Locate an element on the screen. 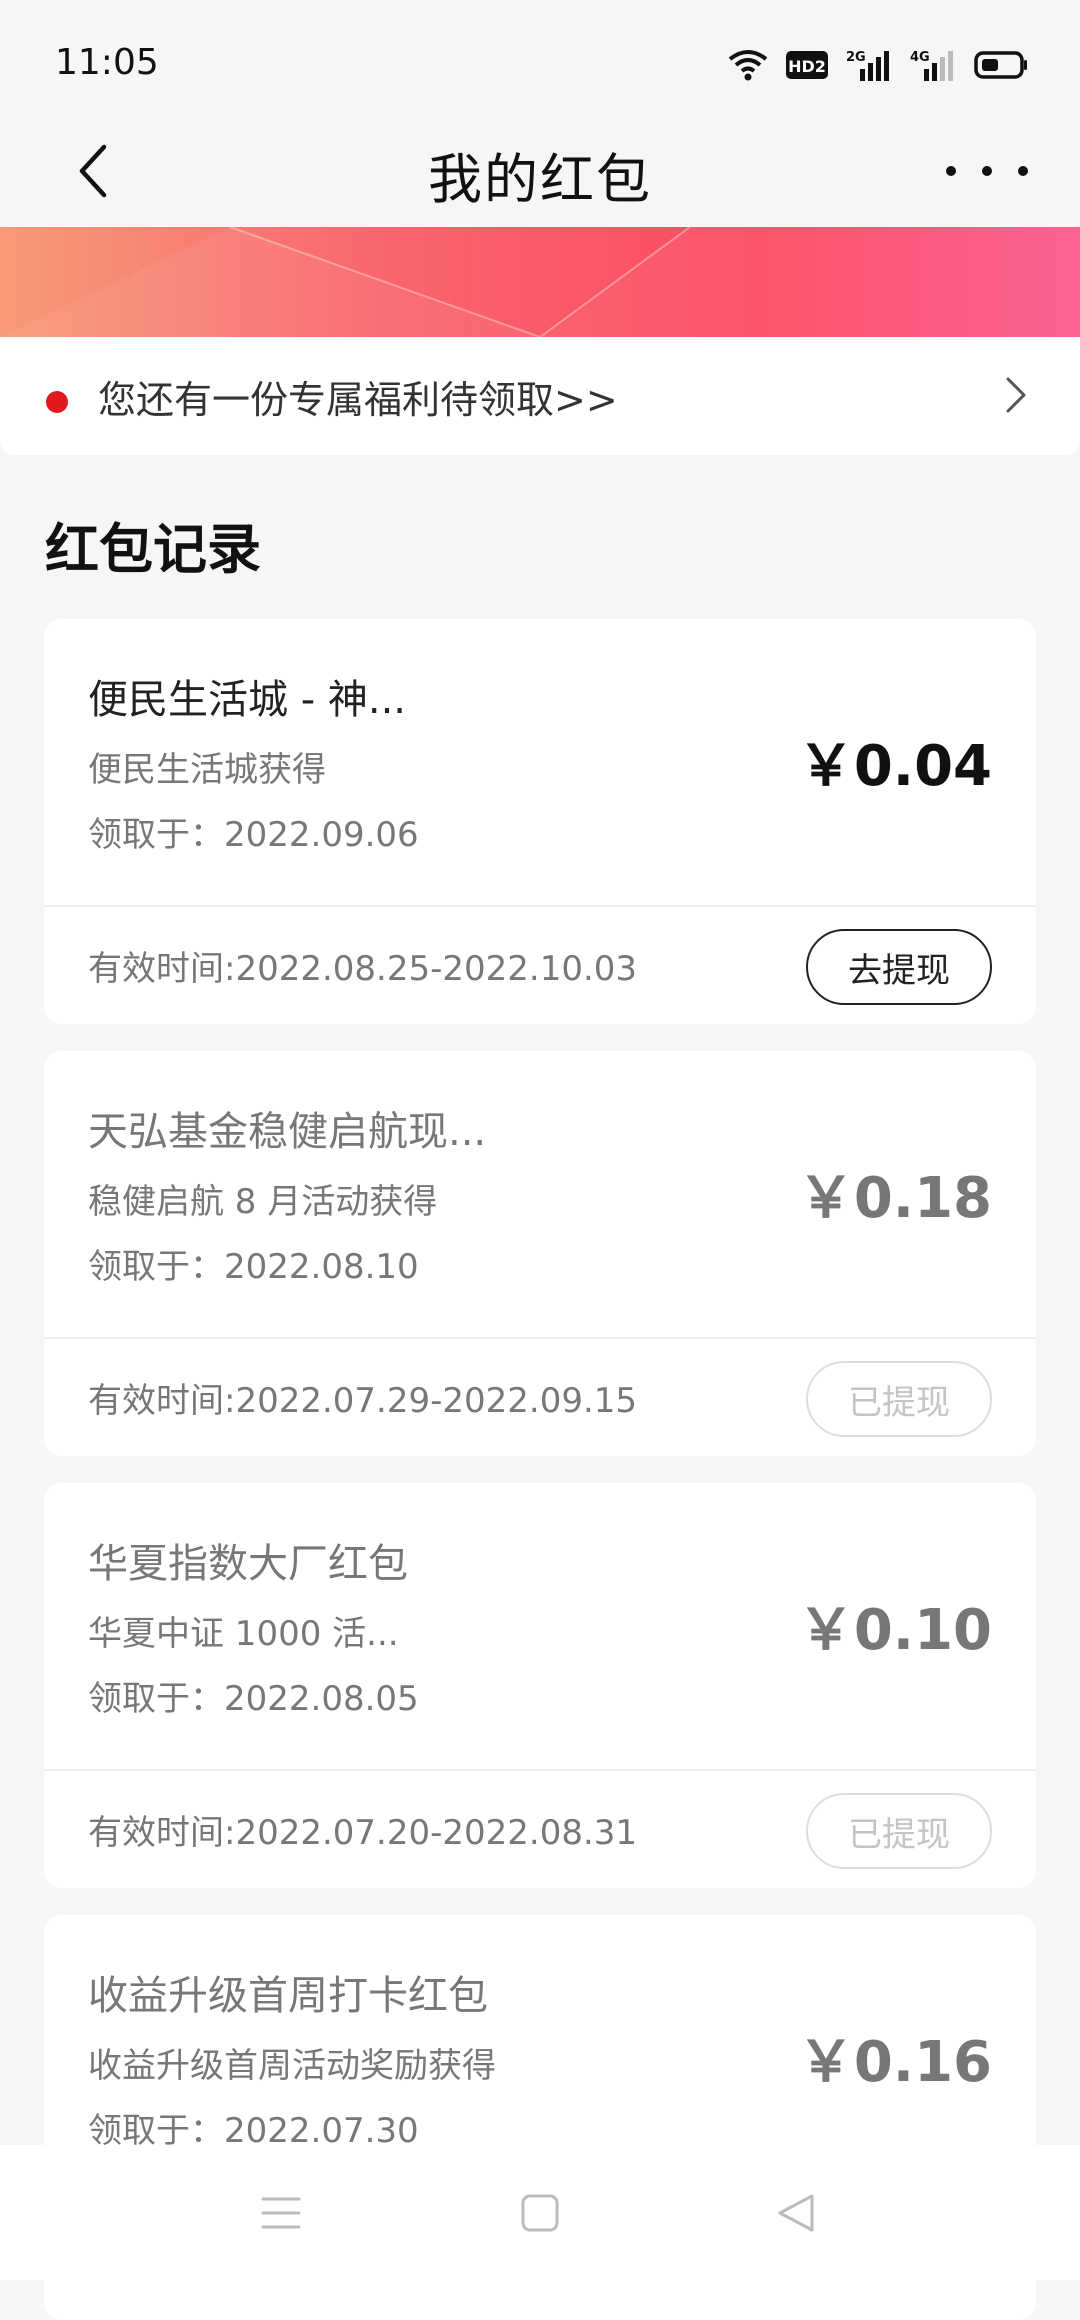 The width and height of the screenshot is (1080, 2320). record-validity: 有效时间:2022.08.25-2022.10.03 is located at coordinates (363, 969).